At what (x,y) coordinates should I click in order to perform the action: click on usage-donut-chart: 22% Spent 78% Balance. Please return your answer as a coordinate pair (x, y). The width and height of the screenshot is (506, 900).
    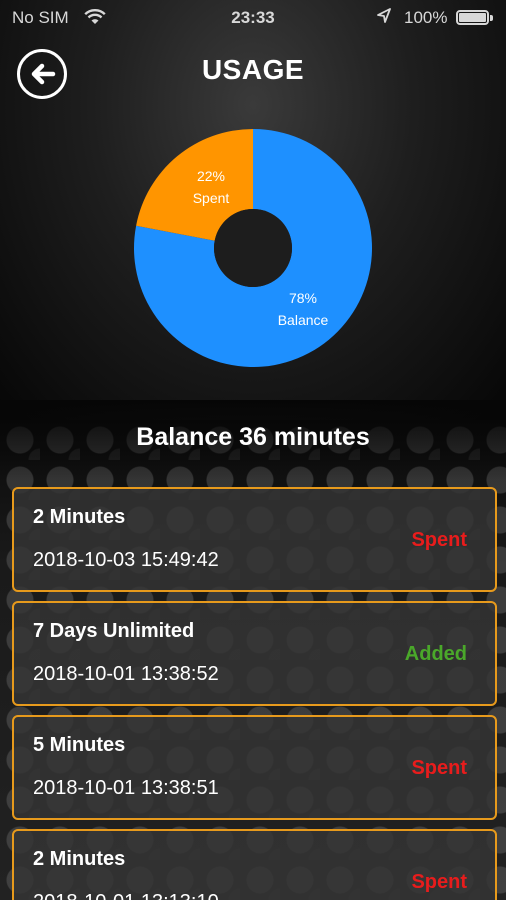
    Looking at the image, I should click on (253, 248).